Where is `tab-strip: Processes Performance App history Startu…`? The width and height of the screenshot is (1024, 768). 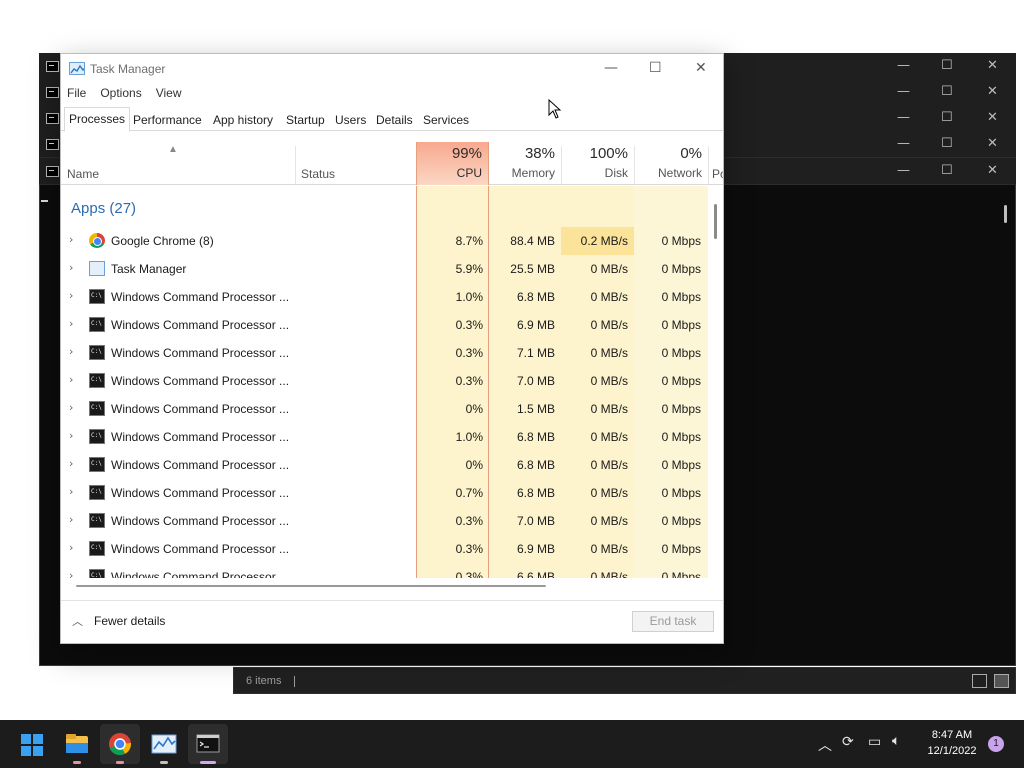 tab-strip: Processes Performance App history Startu… is located at coordinates (392, 119).